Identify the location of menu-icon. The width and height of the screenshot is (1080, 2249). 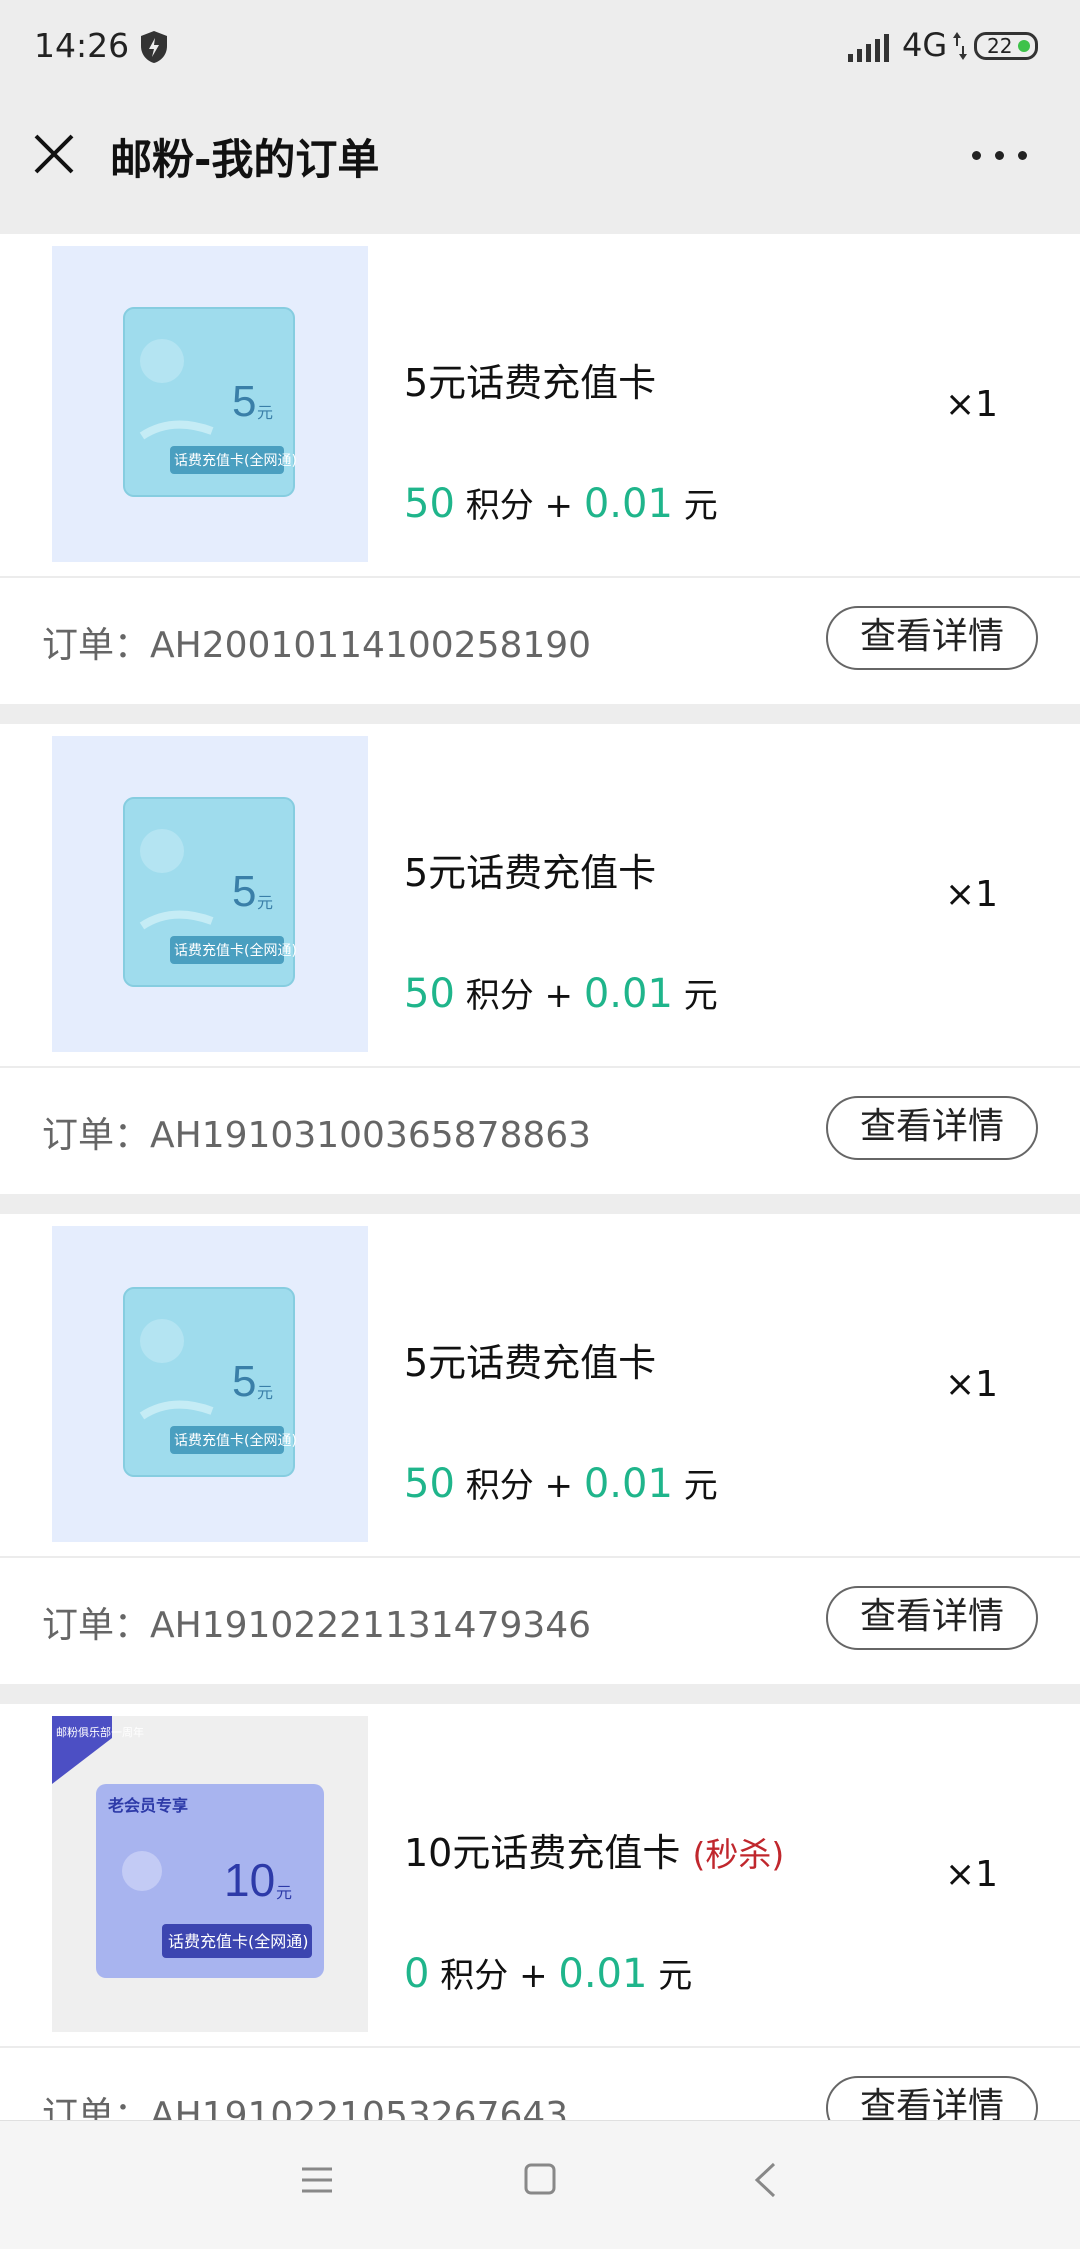
(317, 2180).